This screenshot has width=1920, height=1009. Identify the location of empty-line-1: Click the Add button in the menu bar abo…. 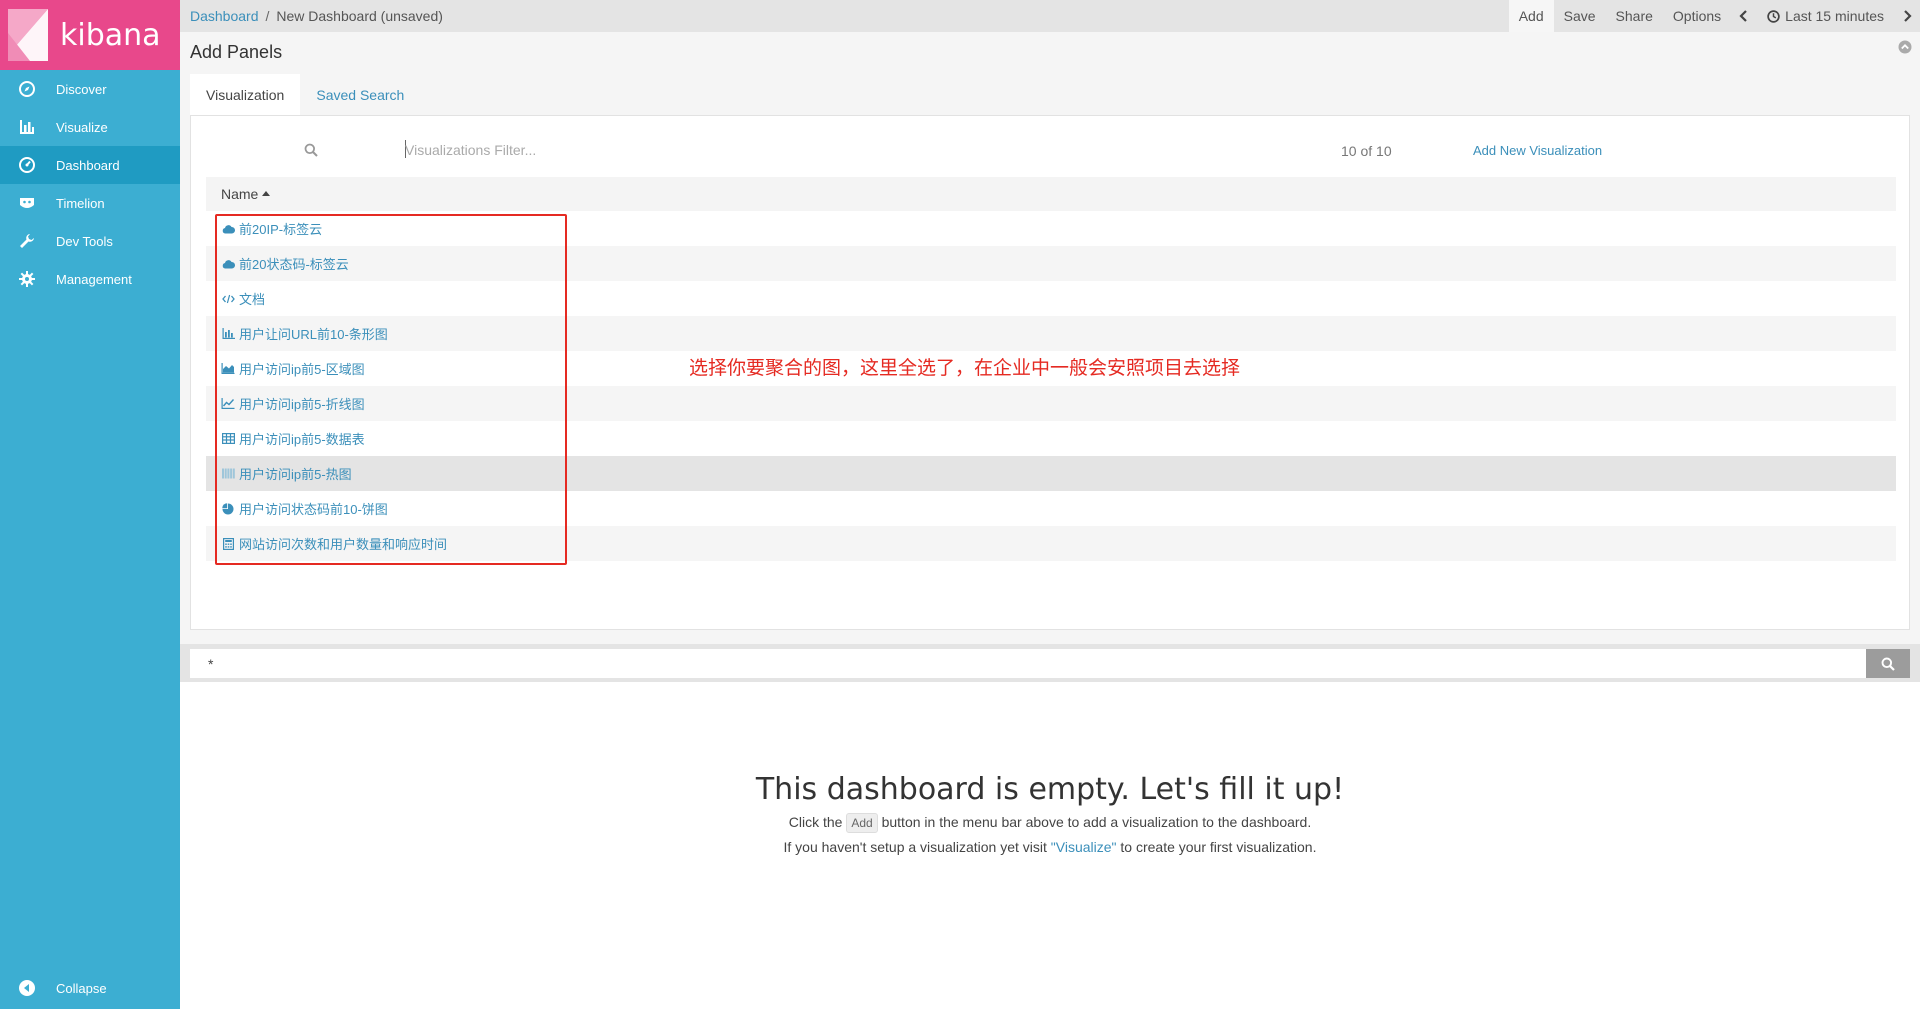
(1050, 823).